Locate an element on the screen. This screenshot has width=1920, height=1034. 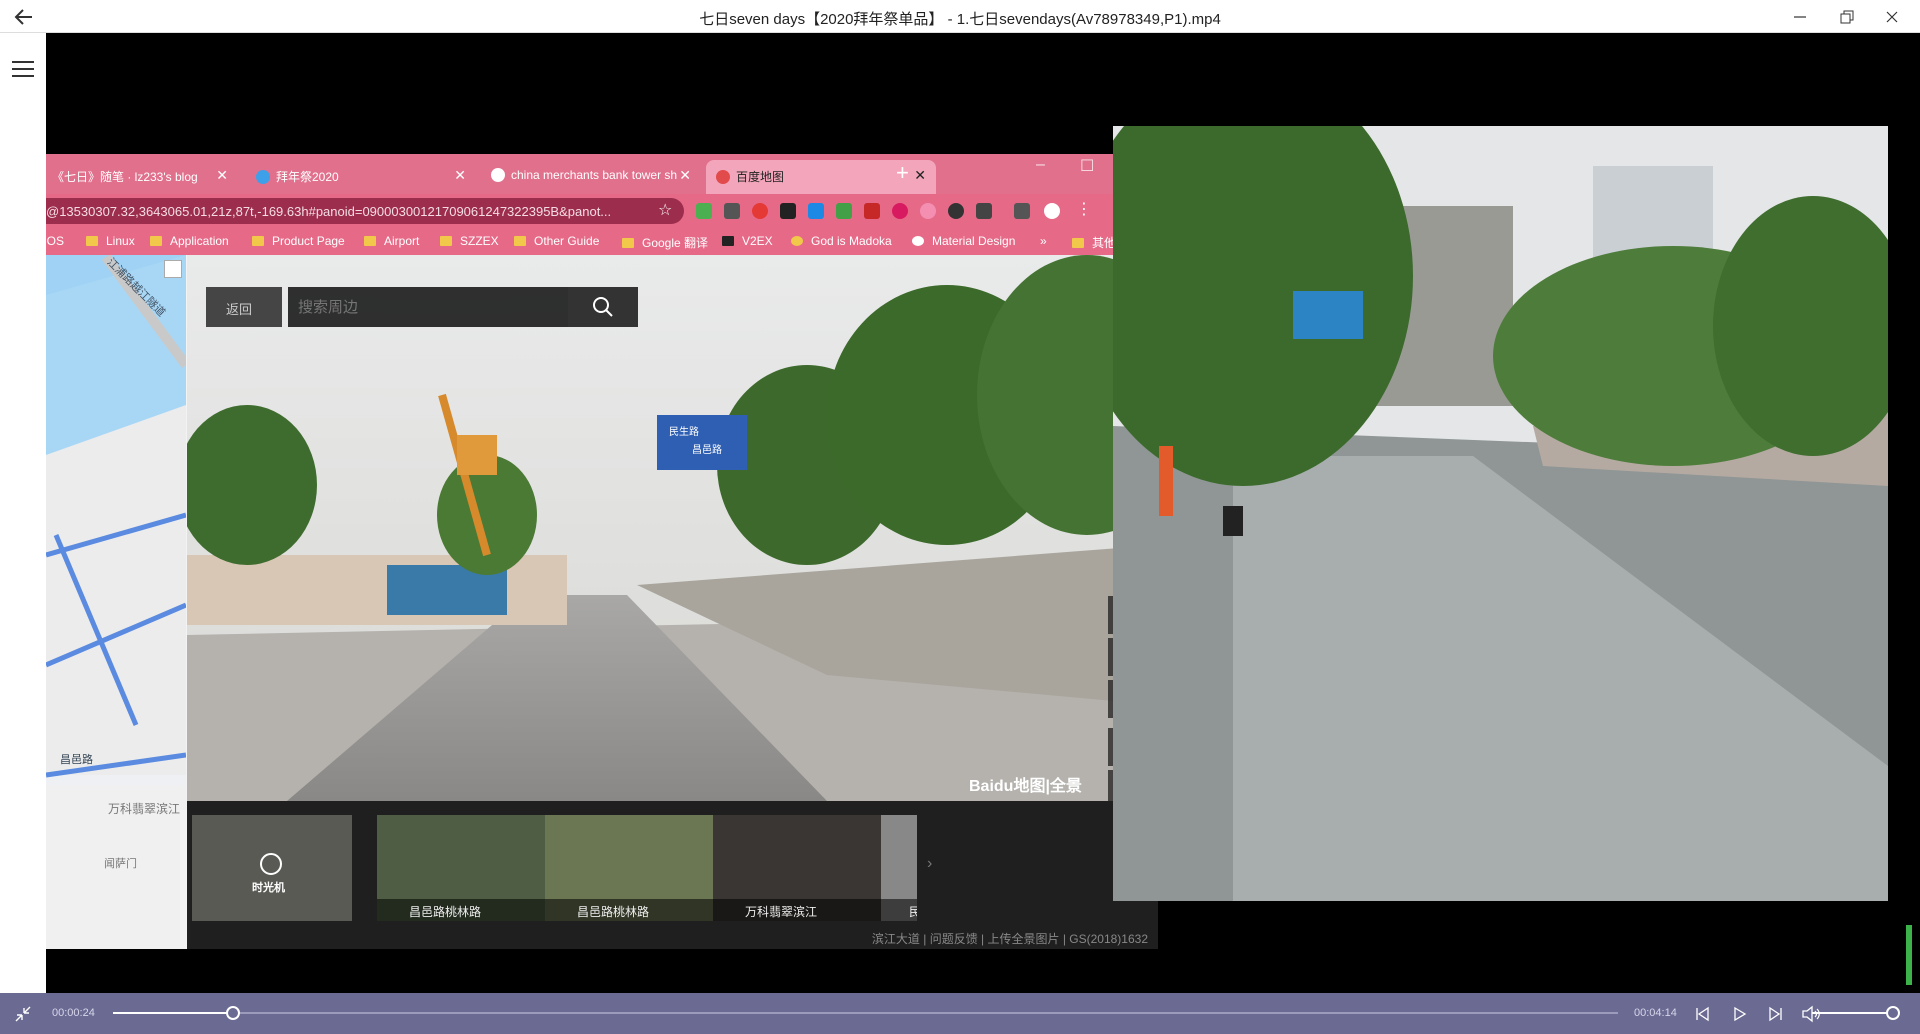
star-icon is located at coordinates (797, 241).